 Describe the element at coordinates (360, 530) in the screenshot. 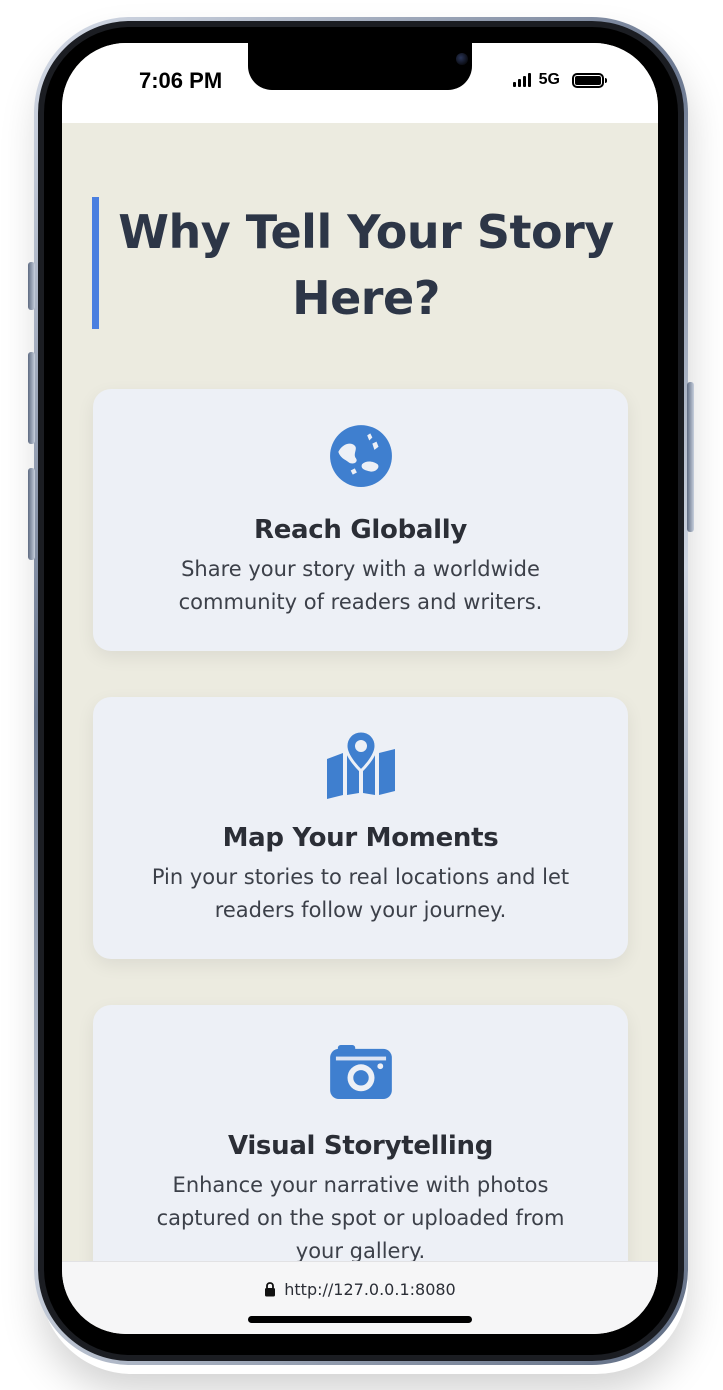

I see `feature-title: Reach Globally` at that location.